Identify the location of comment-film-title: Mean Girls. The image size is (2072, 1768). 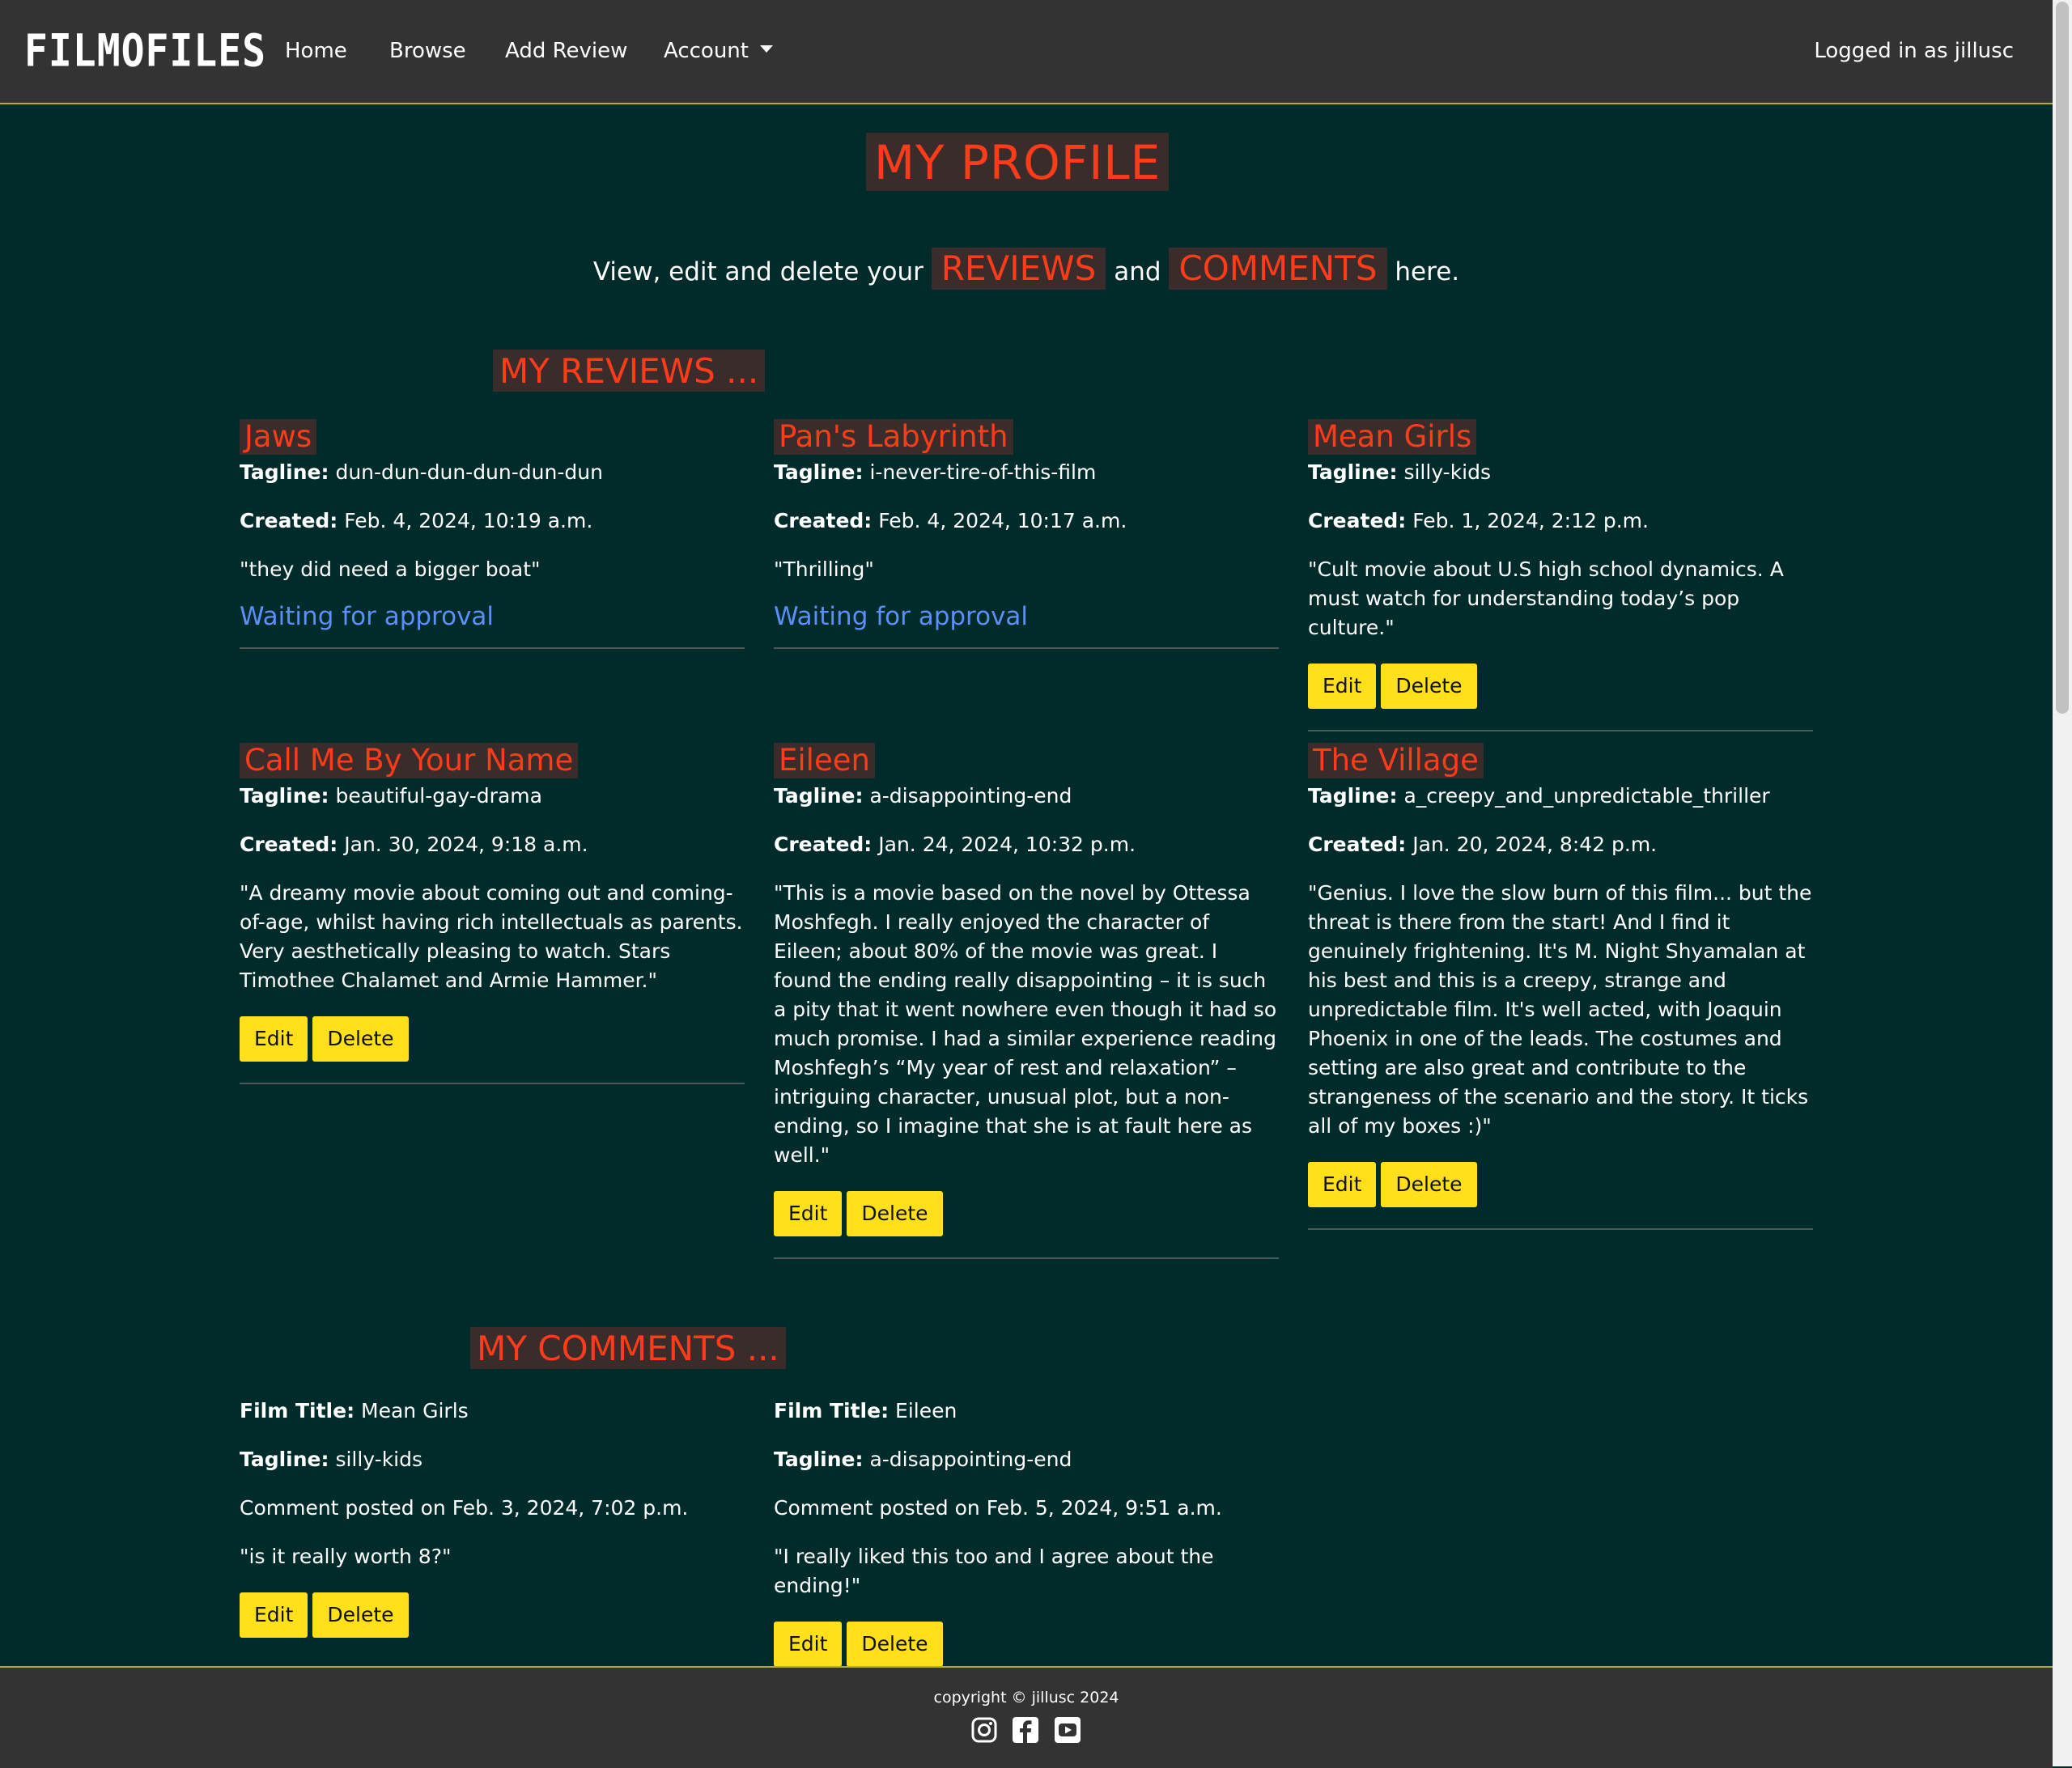
(415, 1411).